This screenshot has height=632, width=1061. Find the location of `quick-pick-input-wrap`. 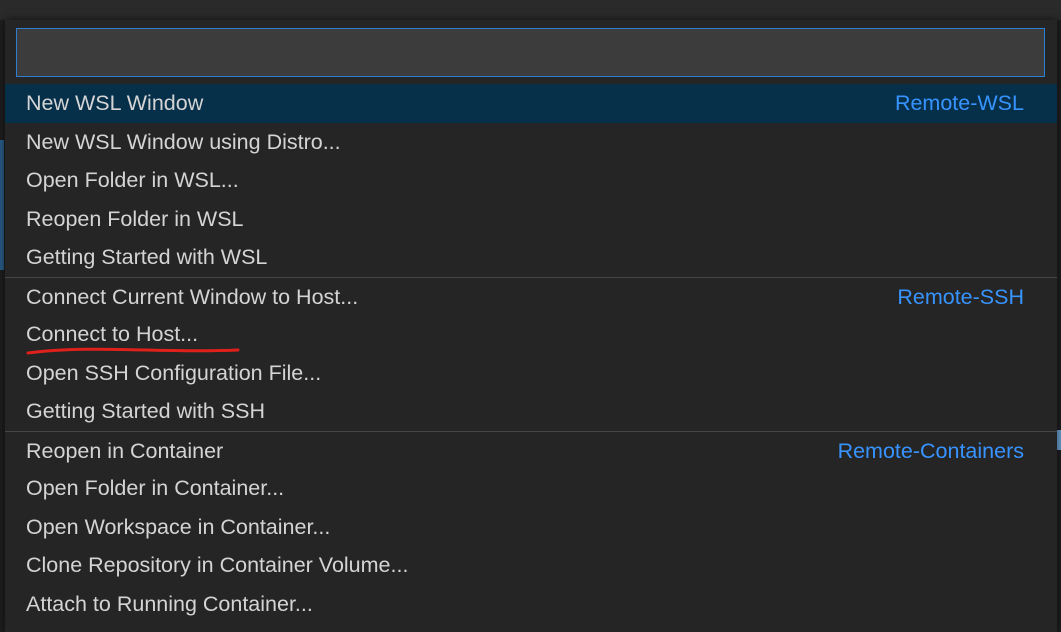

quick-pick-input-wrap is located at coordinates (531, 52).